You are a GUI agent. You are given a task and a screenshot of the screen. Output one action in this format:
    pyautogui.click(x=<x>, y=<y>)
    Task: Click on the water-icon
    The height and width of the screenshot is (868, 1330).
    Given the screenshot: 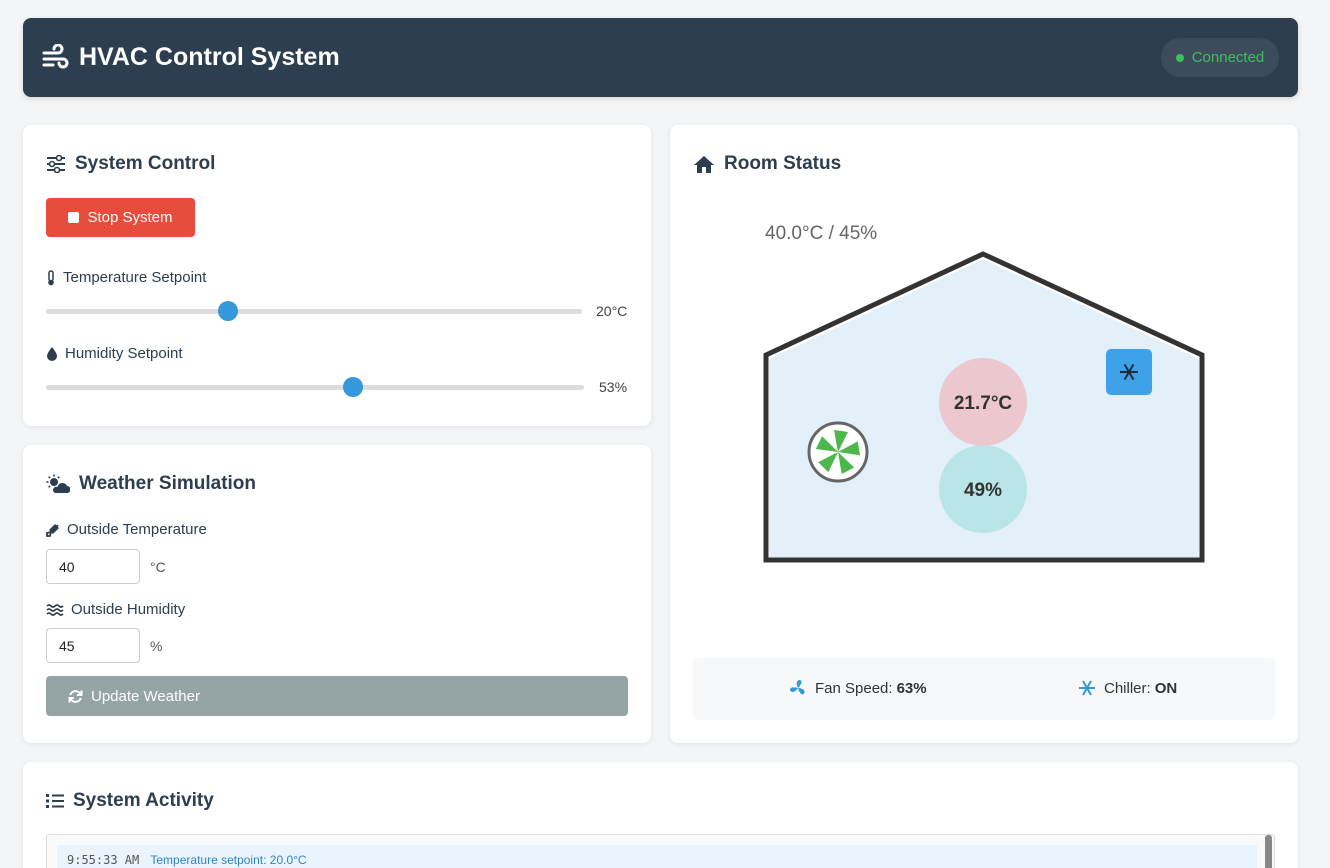 What is the action you would take?
    pyautogui.click(x=55, y=609)
    